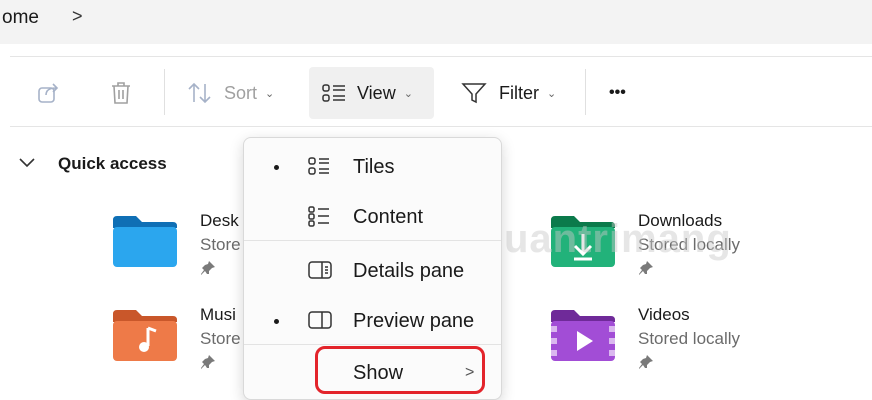 This screenshot has width=872, height=400. What do you see at coordinates (27, 164) in the screenshot?
I see `chevron-down-icon` at bounding box center [27, 164].